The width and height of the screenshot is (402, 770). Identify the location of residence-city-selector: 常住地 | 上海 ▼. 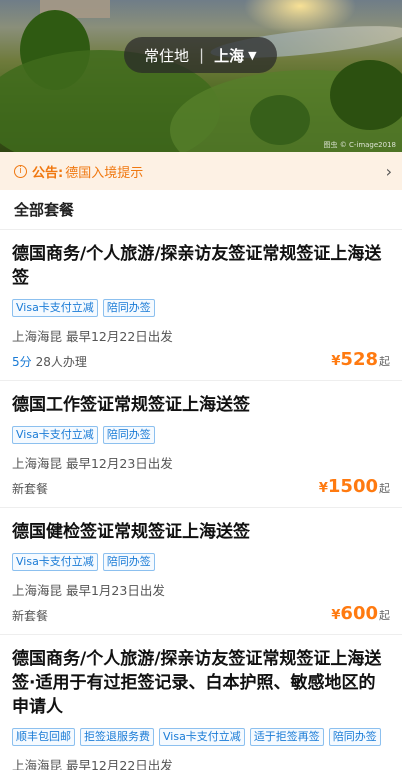
(200, 55).